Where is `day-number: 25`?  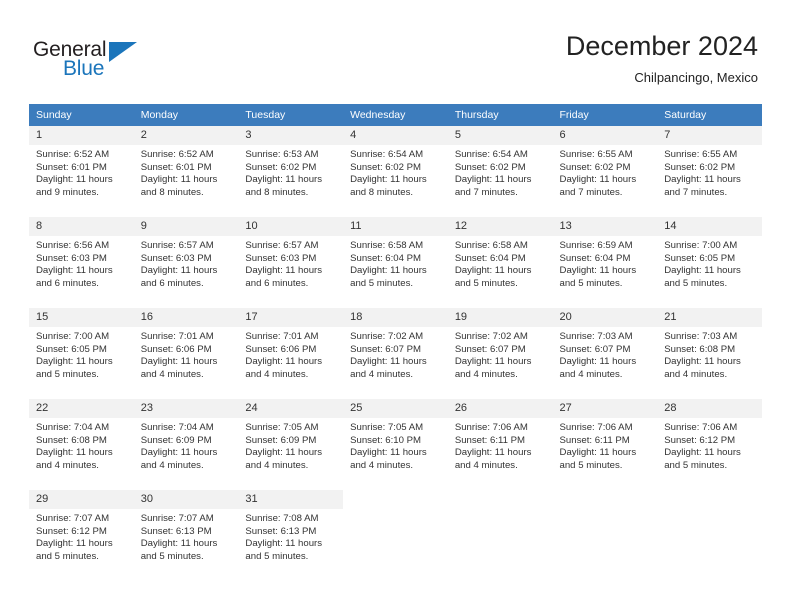 day-number: 25 is located at coordinates (395, 408).